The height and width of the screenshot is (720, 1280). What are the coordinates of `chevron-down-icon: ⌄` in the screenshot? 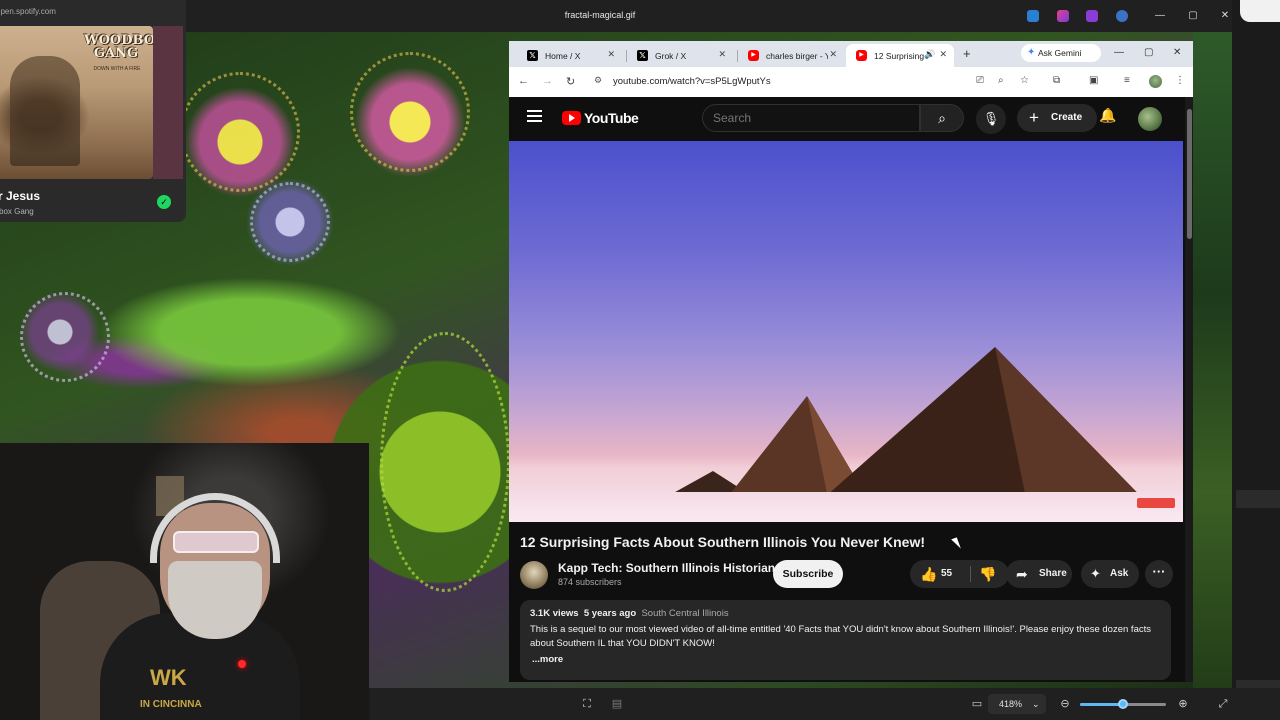 It's located at (1036, 704).